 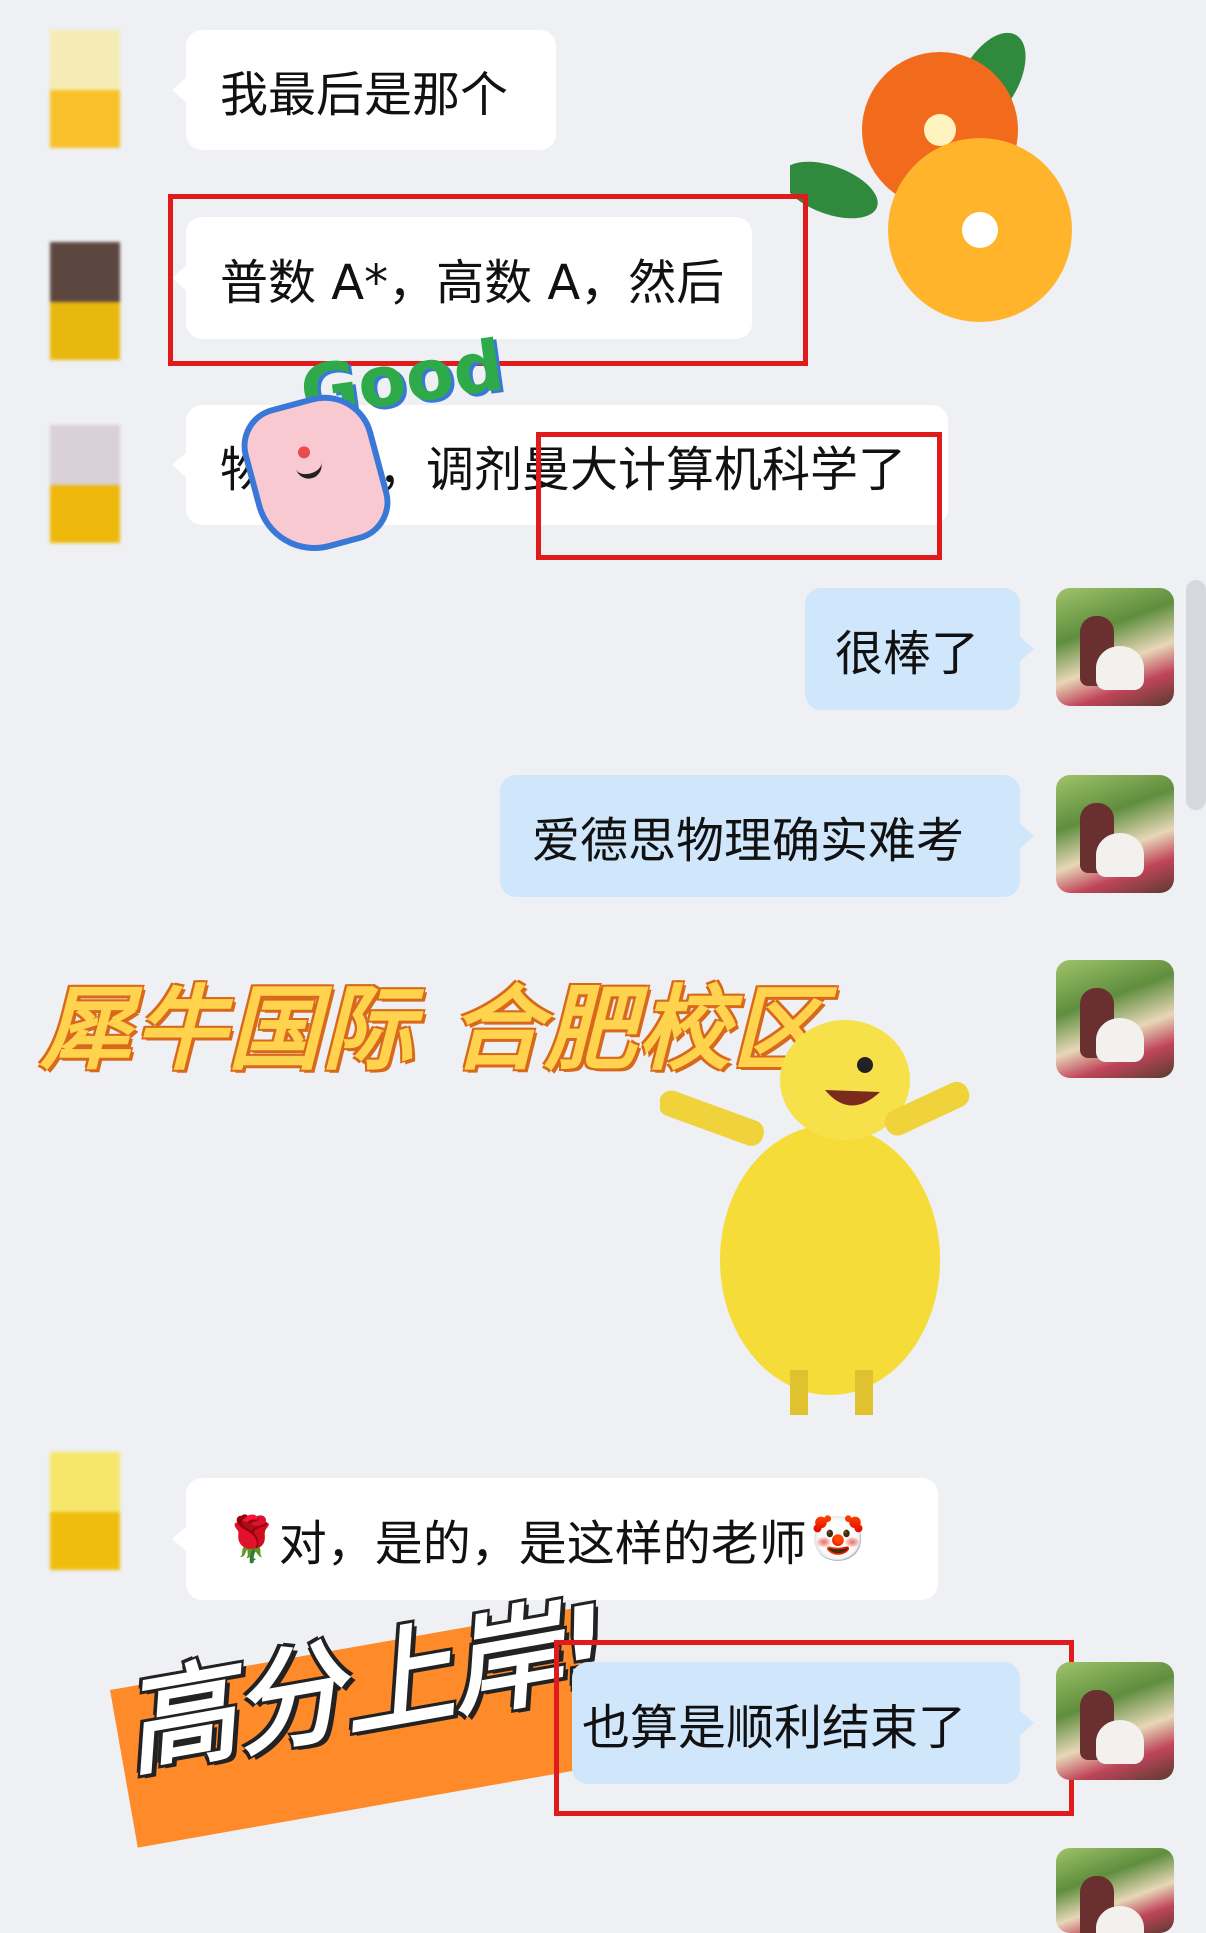 What do you see at coordinates (364, 95) in the screenshot?
I see `message-text: 我最后是那个` at bounding box center [364, 95].